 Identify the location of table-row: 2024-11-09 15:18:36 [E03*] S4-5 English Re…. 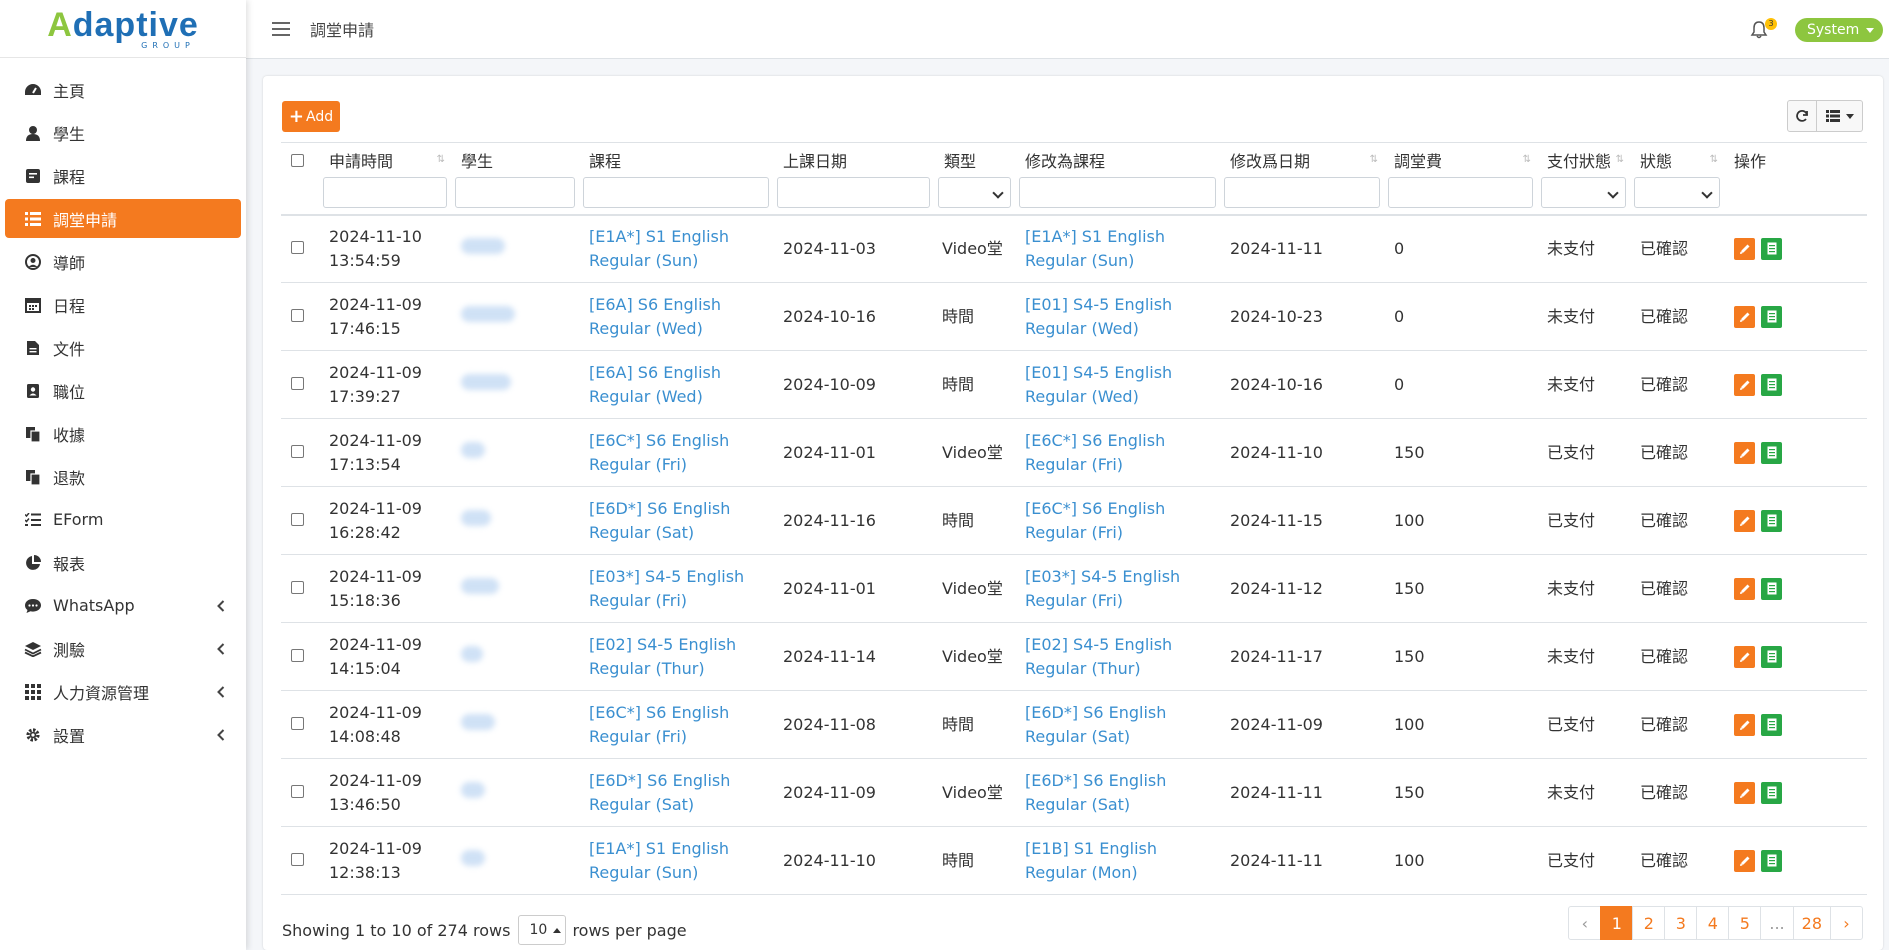
(1074, 588).